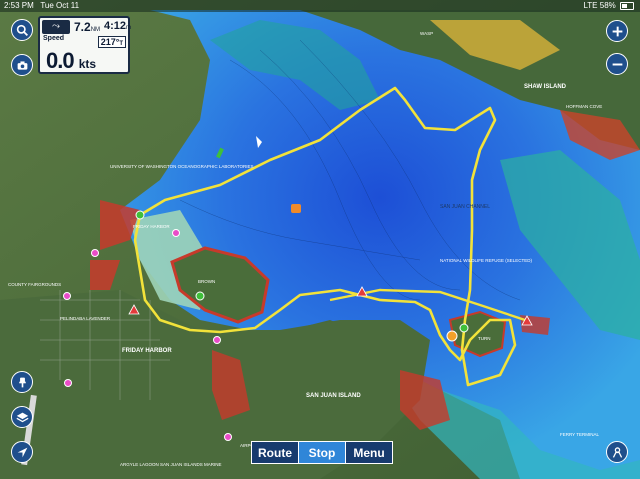 The image size is (640, 479). What do you see at coordinates (580, 434) in the screenshot?
I see `label-ferry-terminal: FERRY TERMINAL` at bounding box center [580, 434].